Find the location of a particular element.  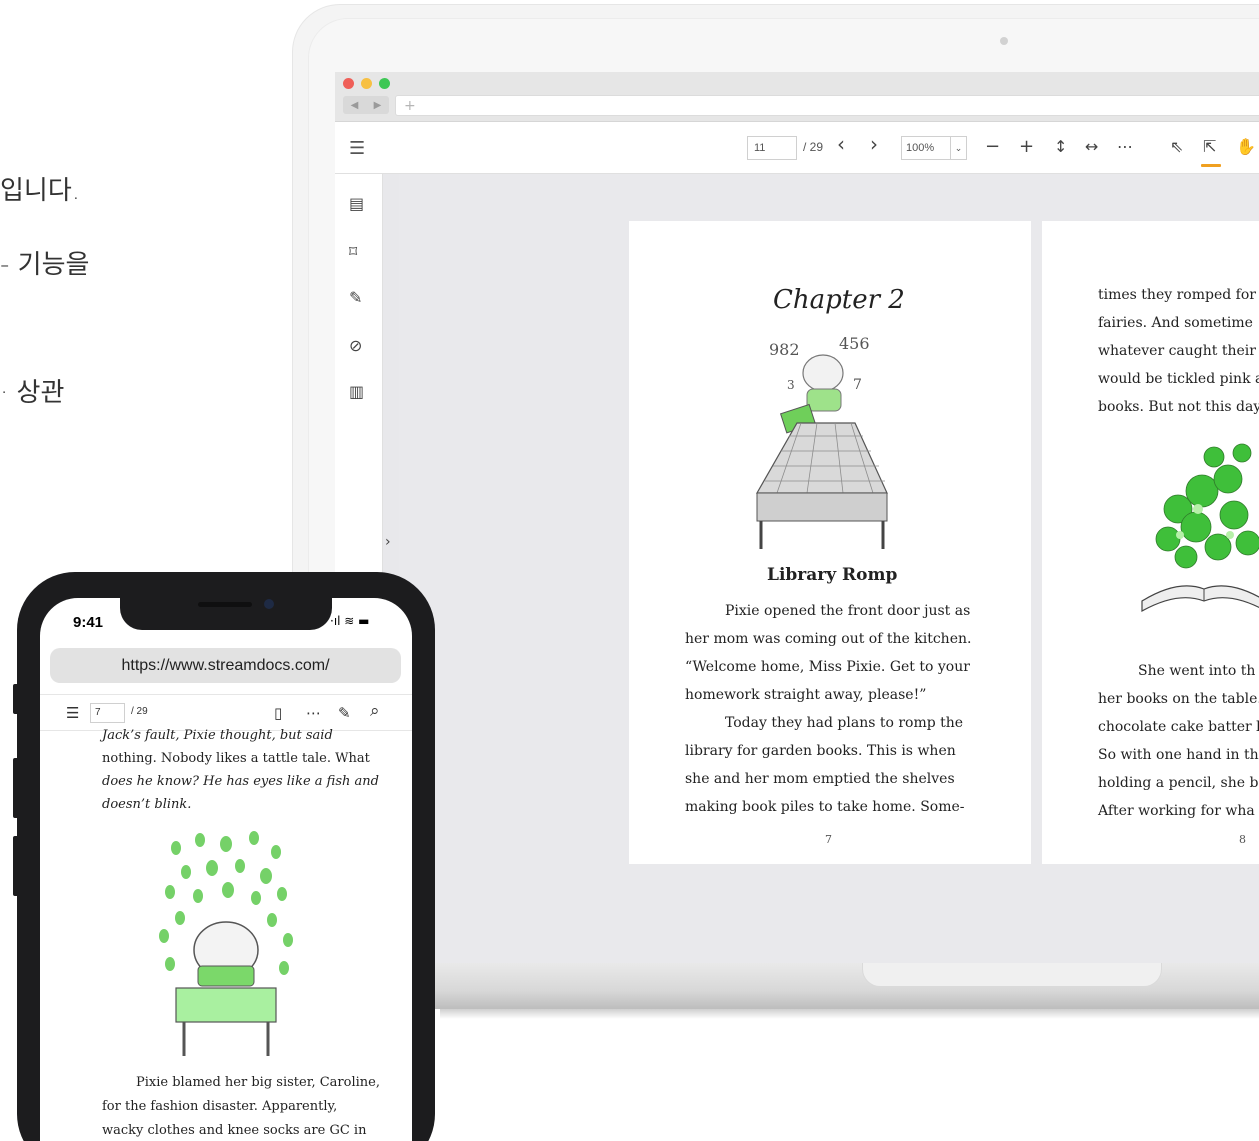

marketing-text-line-1: 입니다. is located at coordinates (40, 191).